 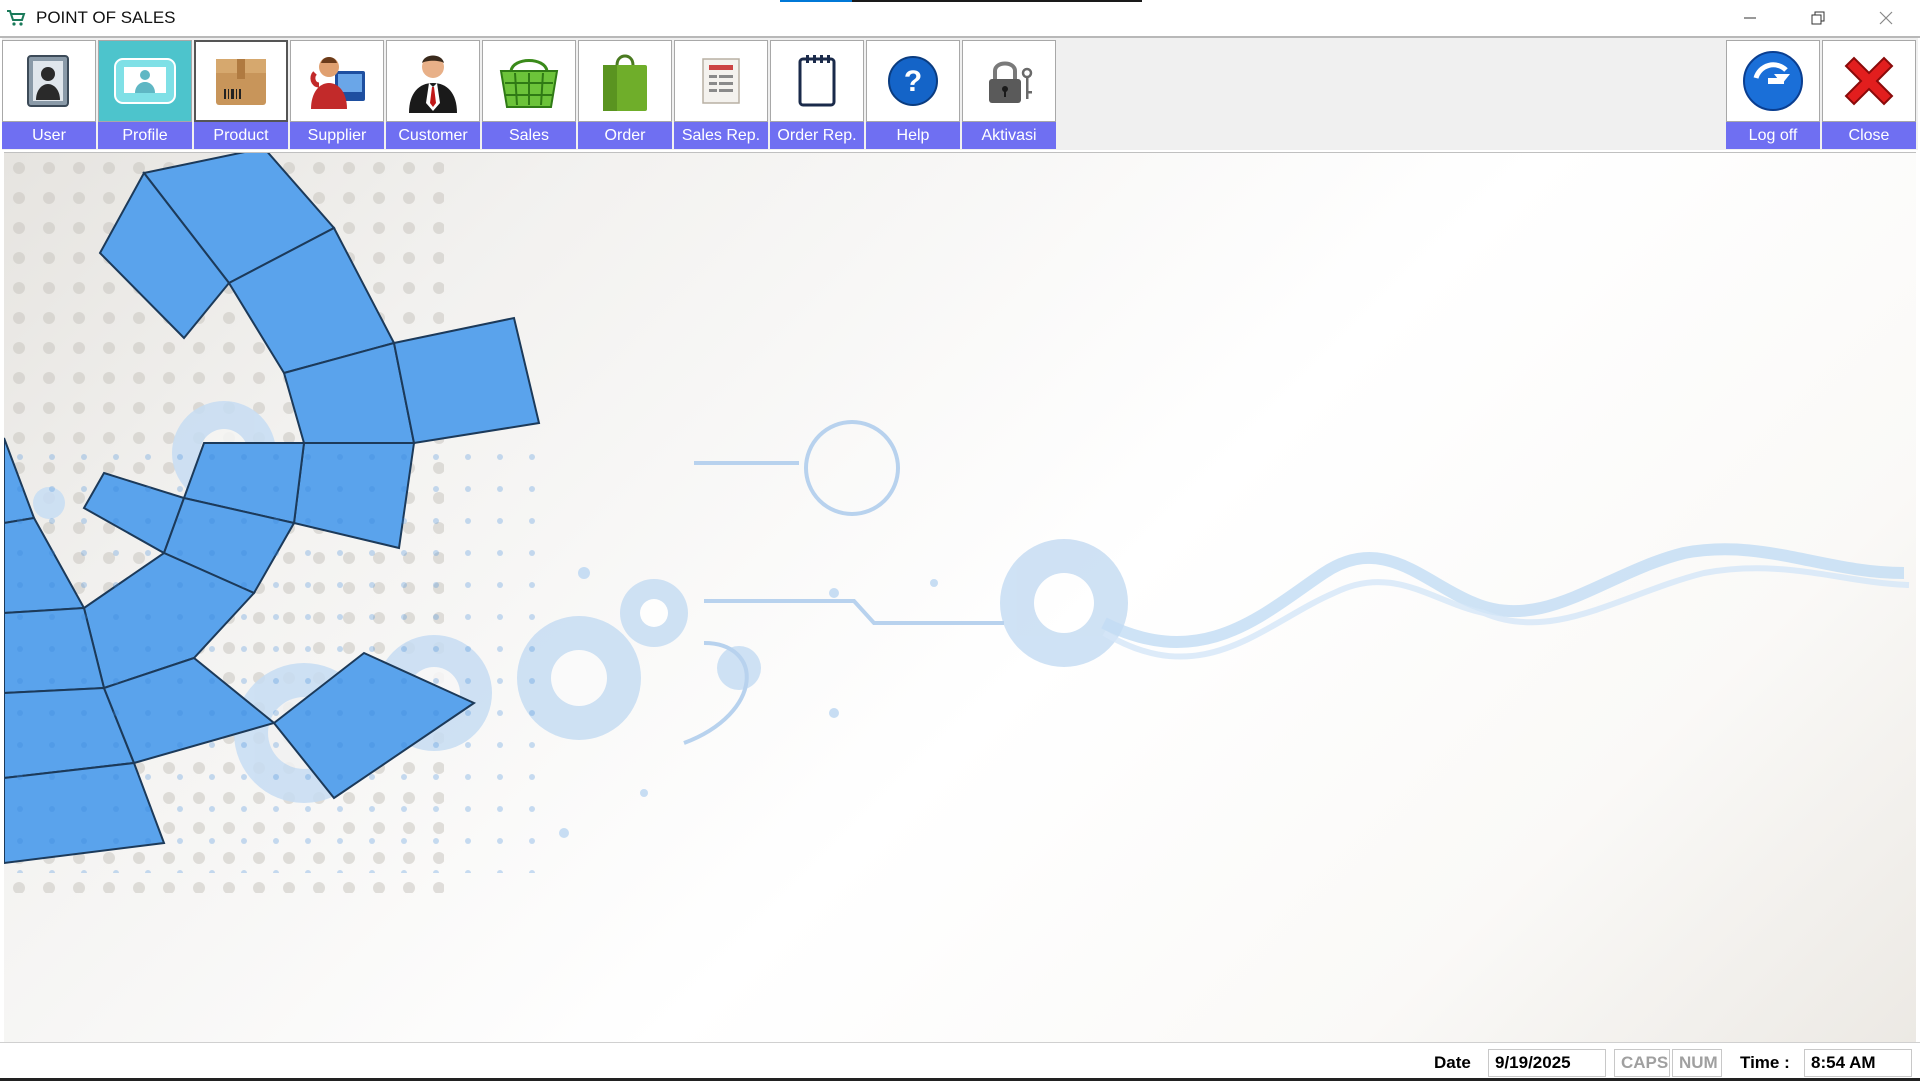 What do you see at coordinates (1886, 18) in the screenshot?
I see `close-icon` at bounding box center [1886, 18].